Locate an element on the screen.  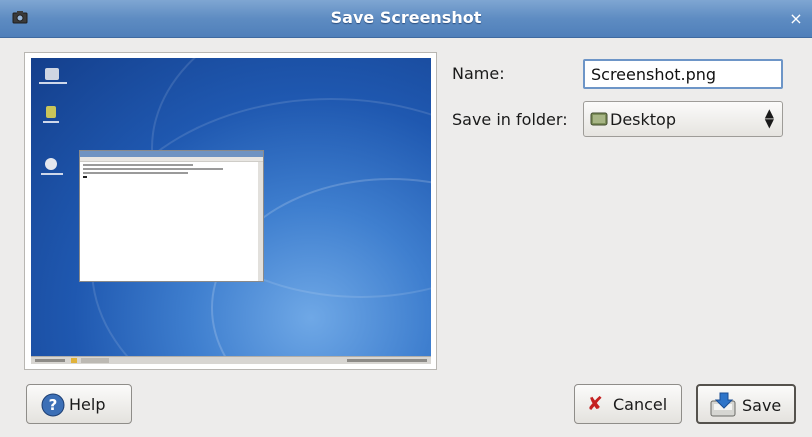
folder-label: Save in folder: is located at coordinates (510, 119).